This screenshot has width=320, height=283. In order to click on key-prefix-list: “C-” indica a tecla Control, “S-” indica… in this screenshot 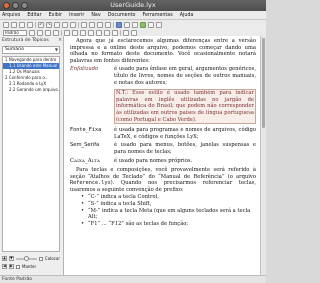, I will do `click(163, 210)`.